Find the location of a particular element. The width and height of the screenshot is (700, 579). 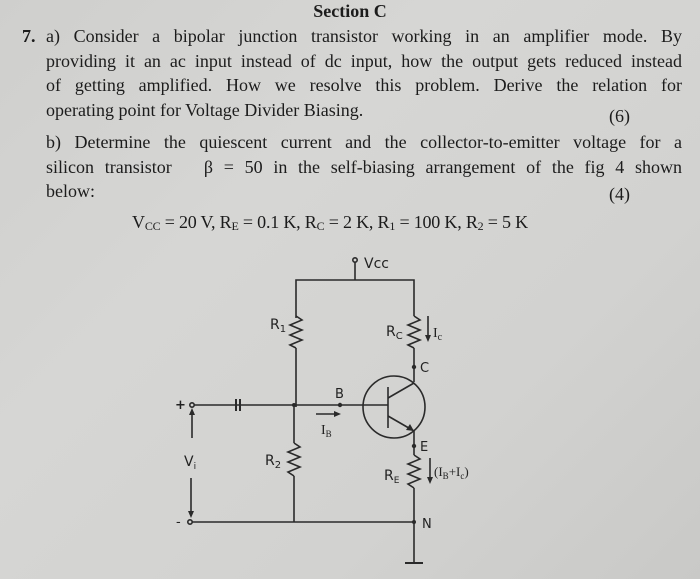

ib-label: IB is located at coordinates (326, 431).